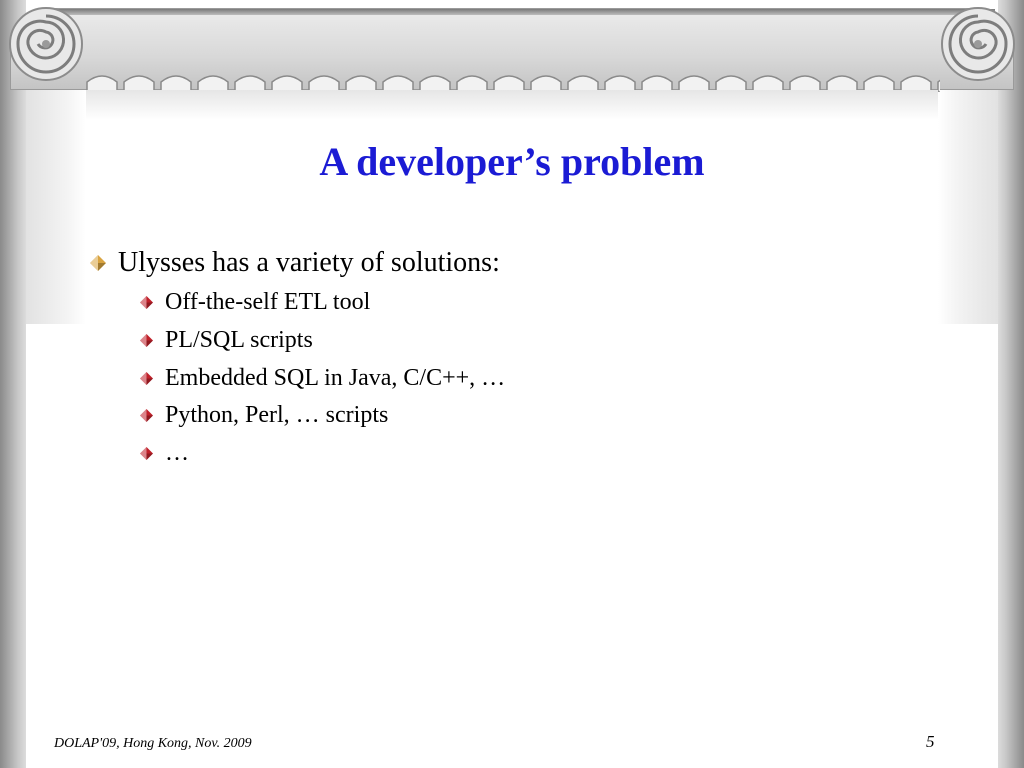 The height and width of the screenshot is (768, 1024). Describe the element at coordinates (56, 206) in the screenshot. I see `column-shade-left` at that location.